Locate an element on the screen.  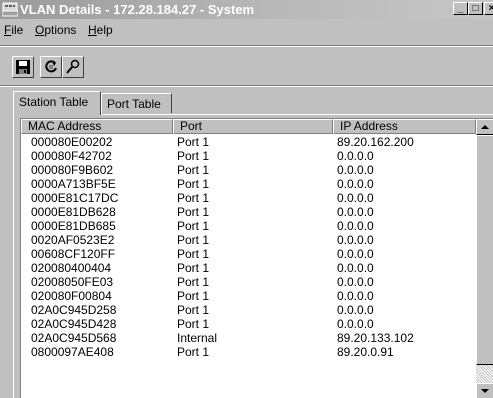
find-icon is located at coordinates (73, 66).